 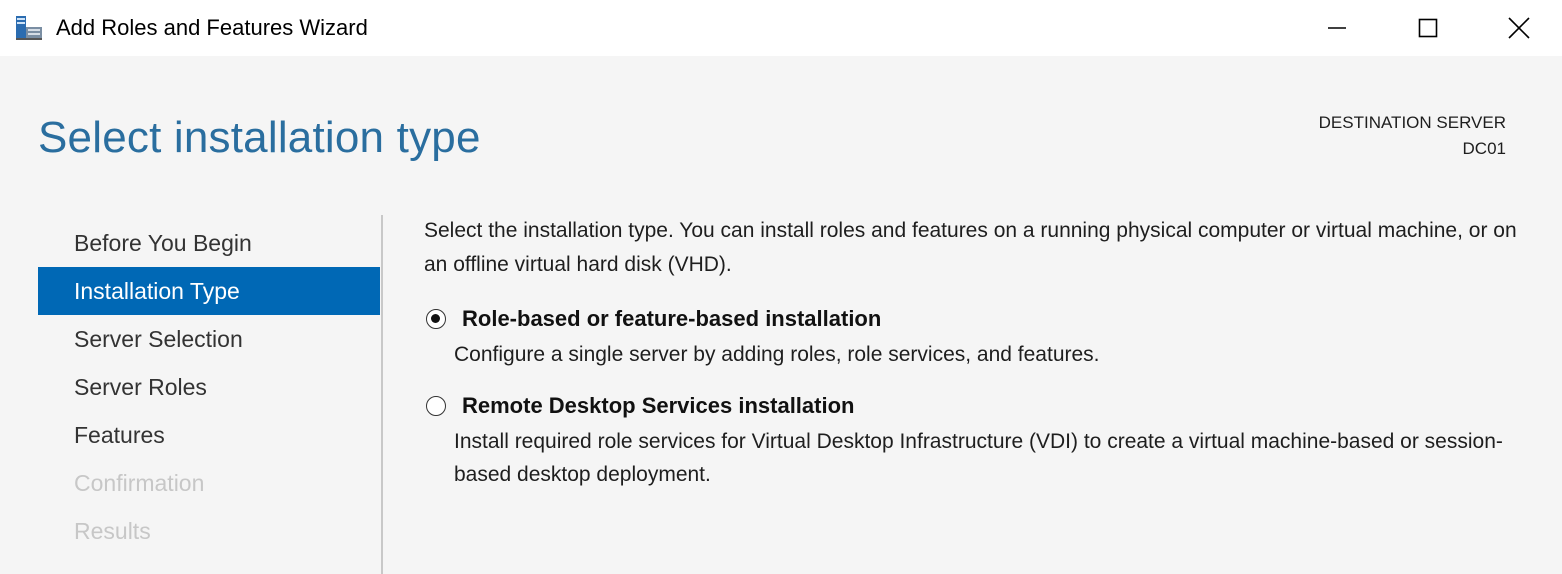 I want to click on maximize-icon, so click(x=1428, y=28).